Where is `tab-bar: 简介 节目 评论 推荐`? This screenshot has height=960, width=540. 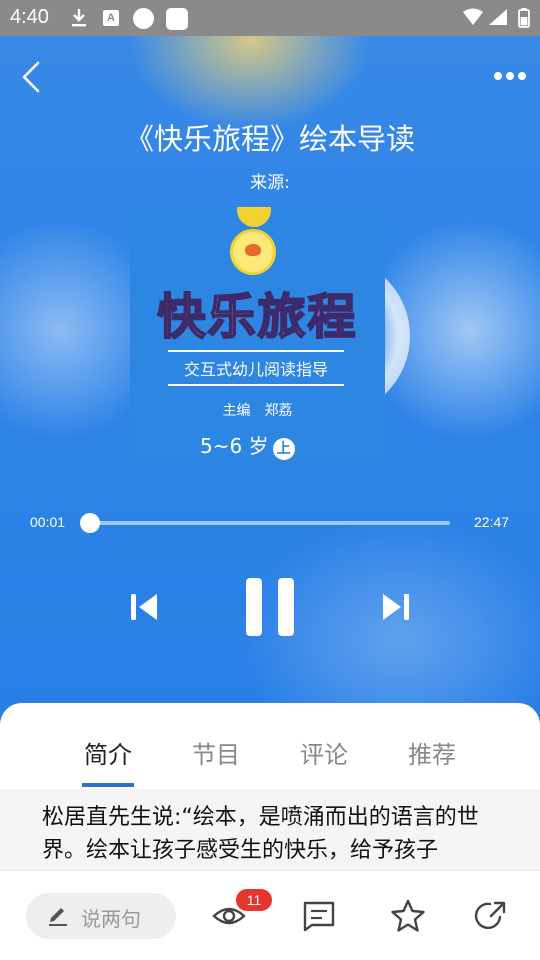 tab-bar: 简介 节目 评论 推荐 is located at coordinates (270, 746).